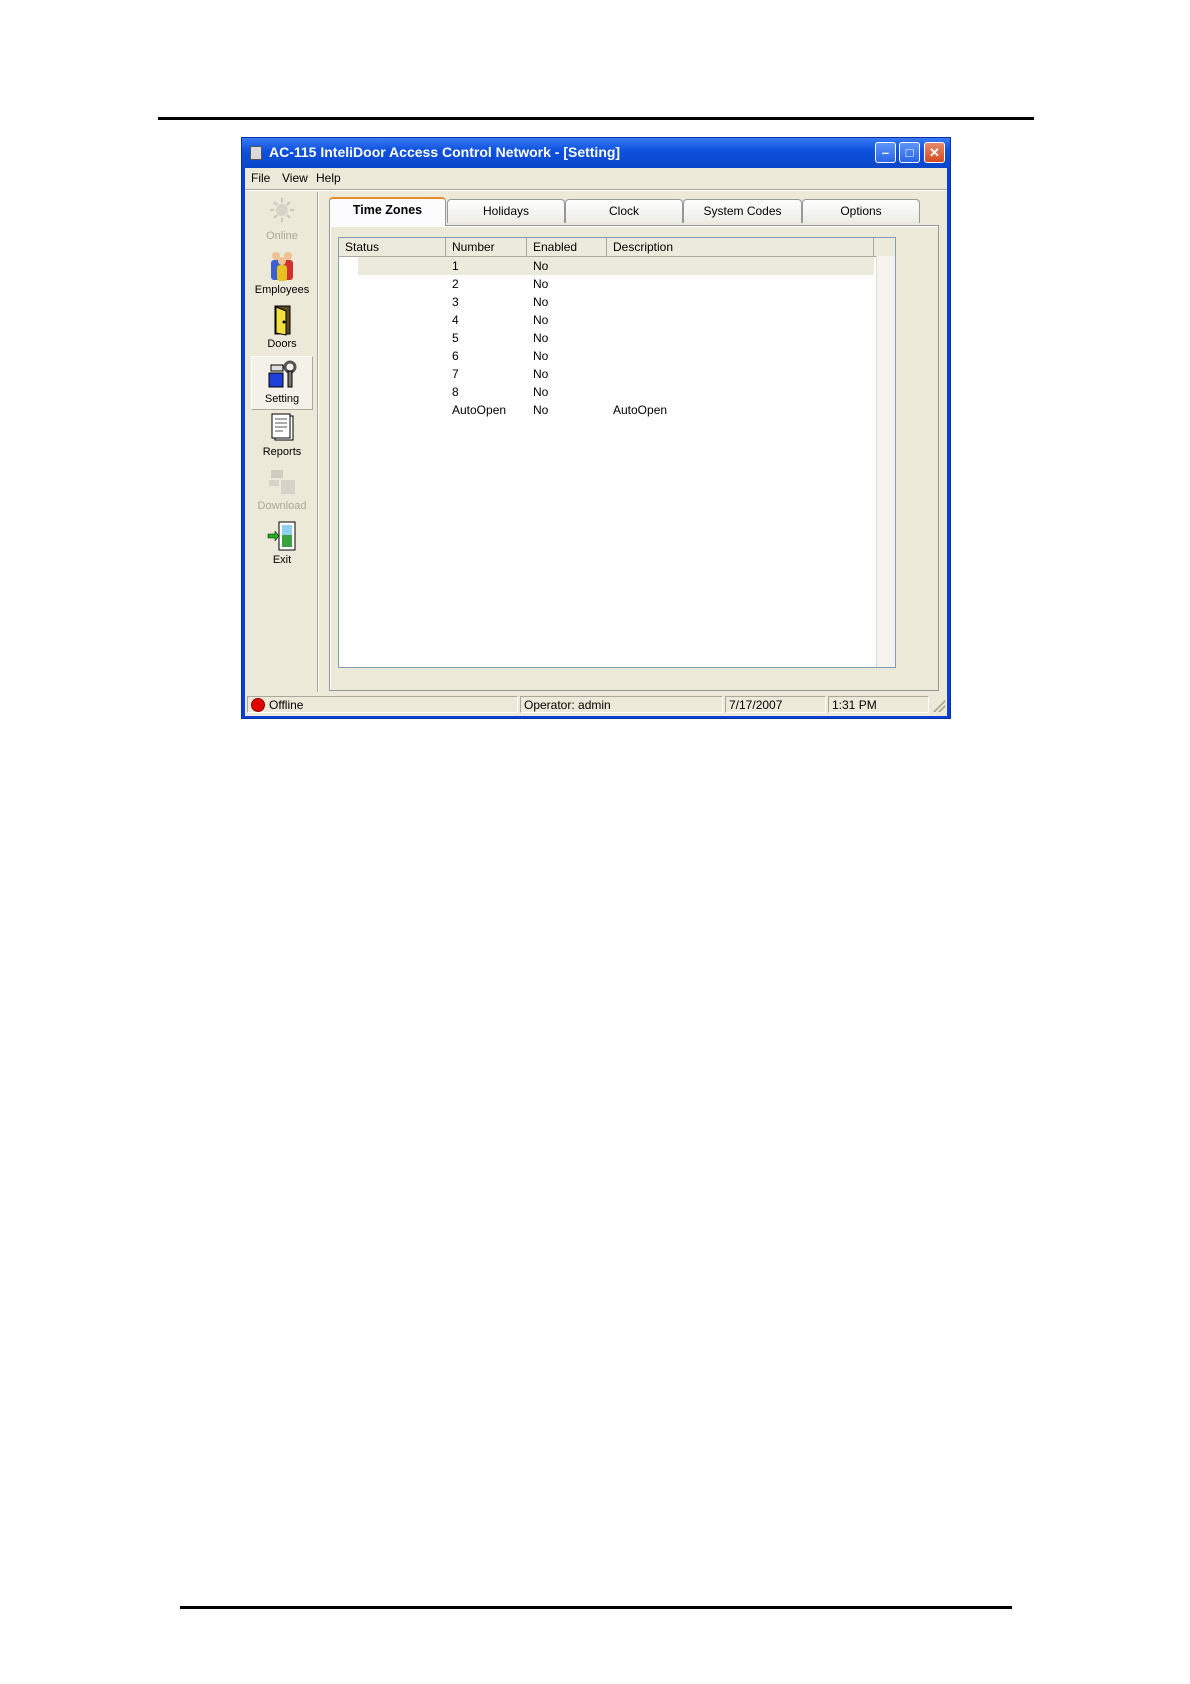 Image resolution: width=1190 pixels, height=1684 pixels. Describe the element at coordinates (479, 410) in the screenshot. I see `cell-number: AutoOpen` at that location.